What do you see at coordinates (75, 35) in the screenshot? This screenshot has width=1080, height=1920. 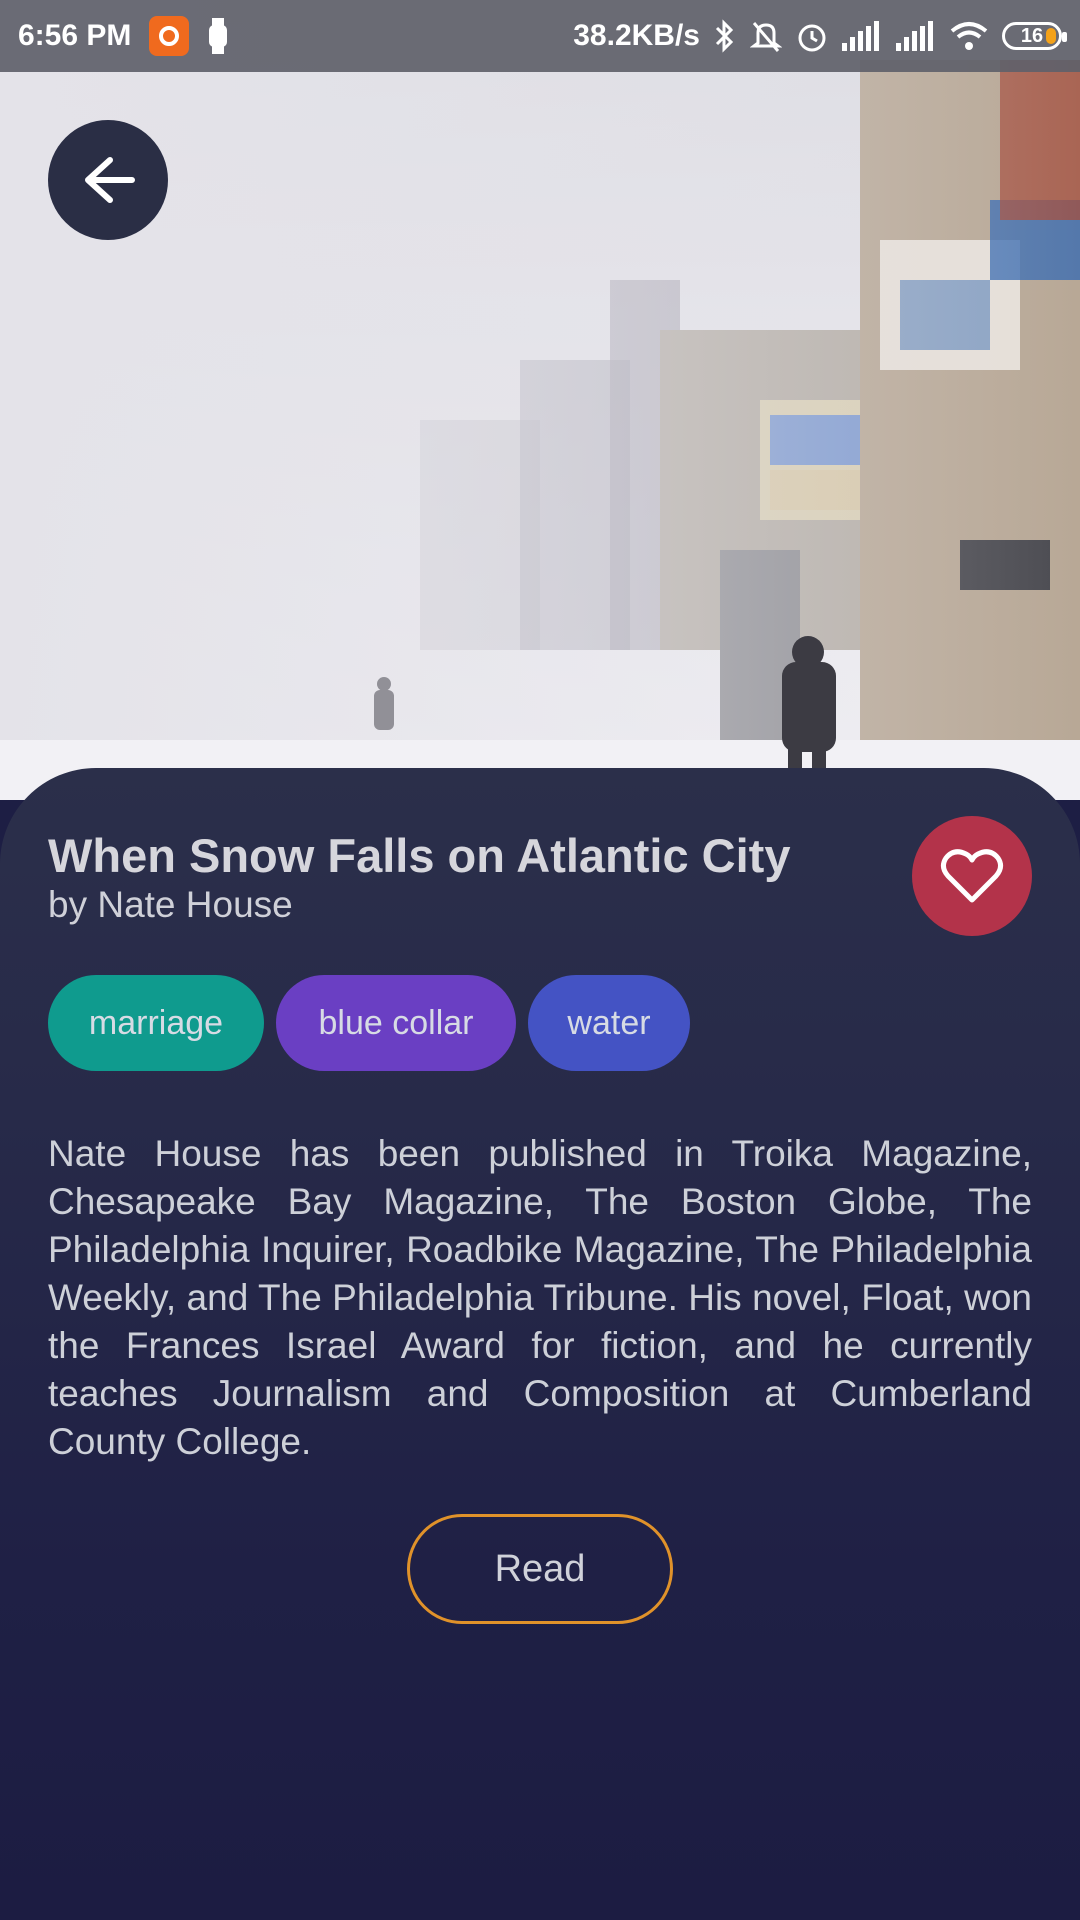 I see `status-time: 6:56 PM` at bounding box center [75, 35].